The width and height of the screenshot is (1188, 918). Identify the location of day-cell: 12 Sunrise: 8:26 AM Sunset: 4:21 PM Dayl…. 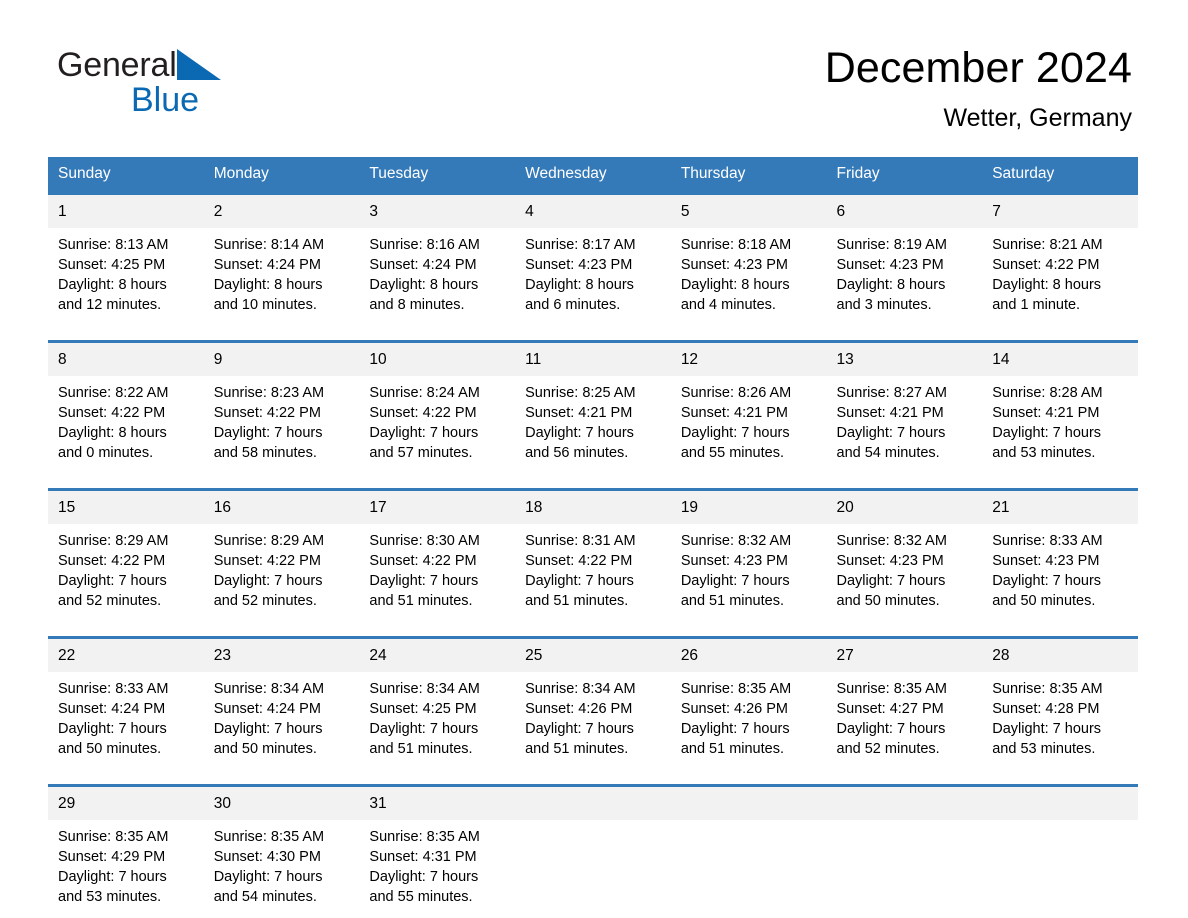
(748, 404).